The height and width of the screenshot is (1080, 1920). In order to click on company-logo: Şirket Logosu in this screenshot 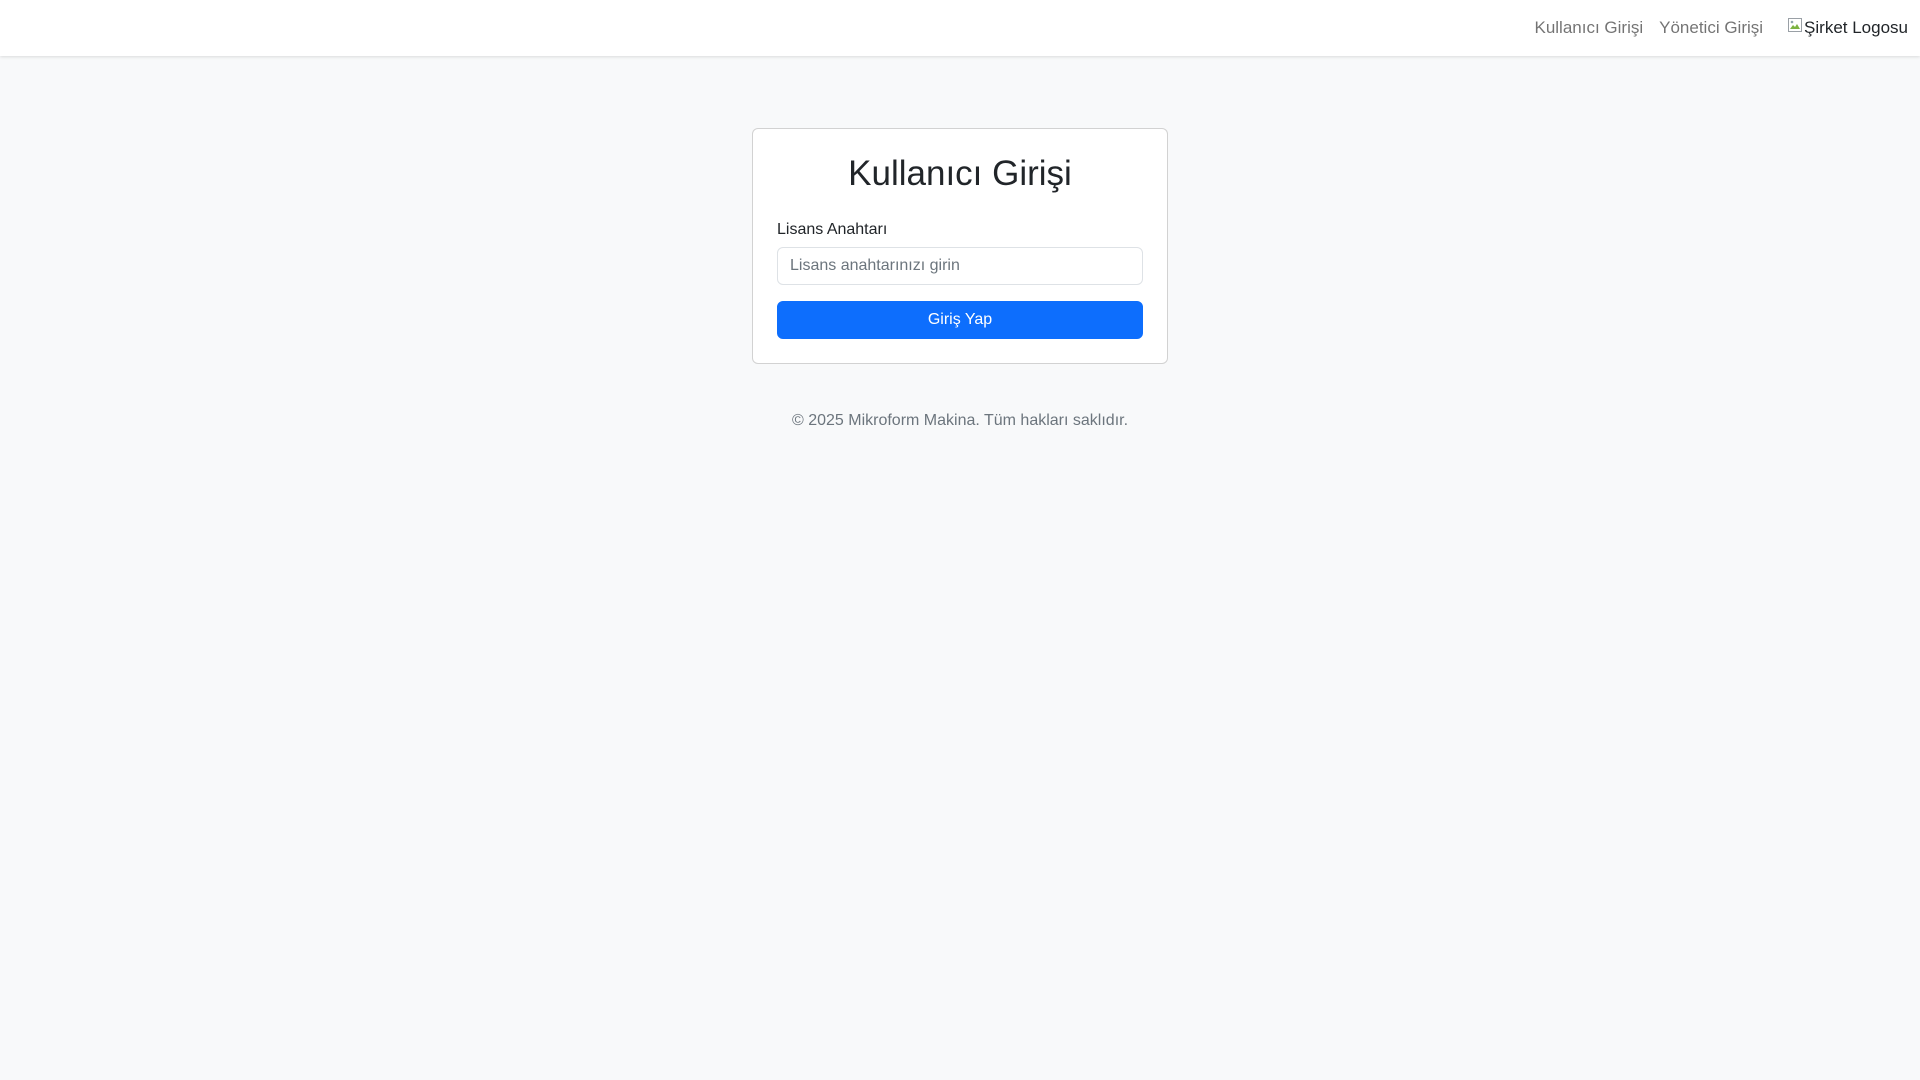, I will do `click(1847, 28)`.